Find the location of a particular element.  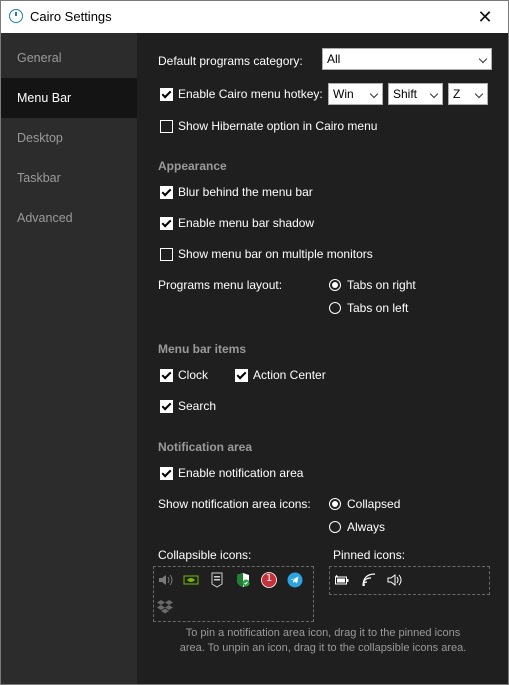

action-center-label: Action Center is located at coordinates (289, 375).